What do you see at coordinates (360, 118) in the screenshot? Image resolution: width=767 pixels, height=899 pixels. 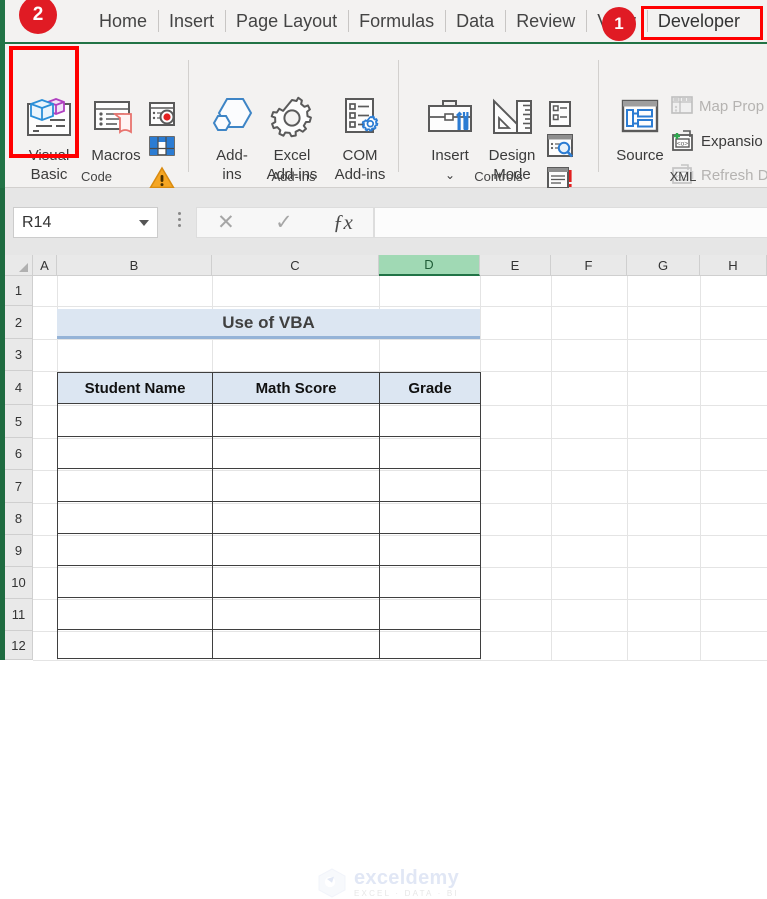 I see `com-addins-icon` at bounding box center [360, 118].